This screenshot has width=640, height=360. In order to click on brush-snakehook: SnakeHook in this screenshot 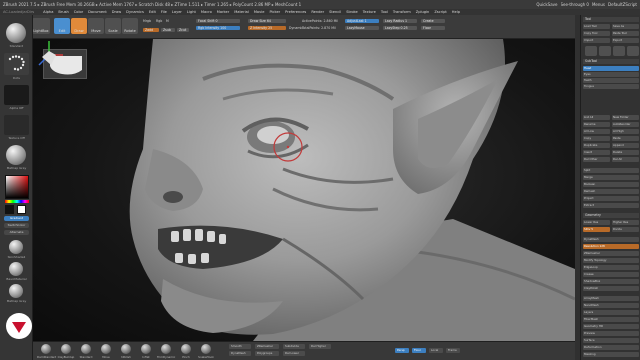, I will do `click(206, 351)`.